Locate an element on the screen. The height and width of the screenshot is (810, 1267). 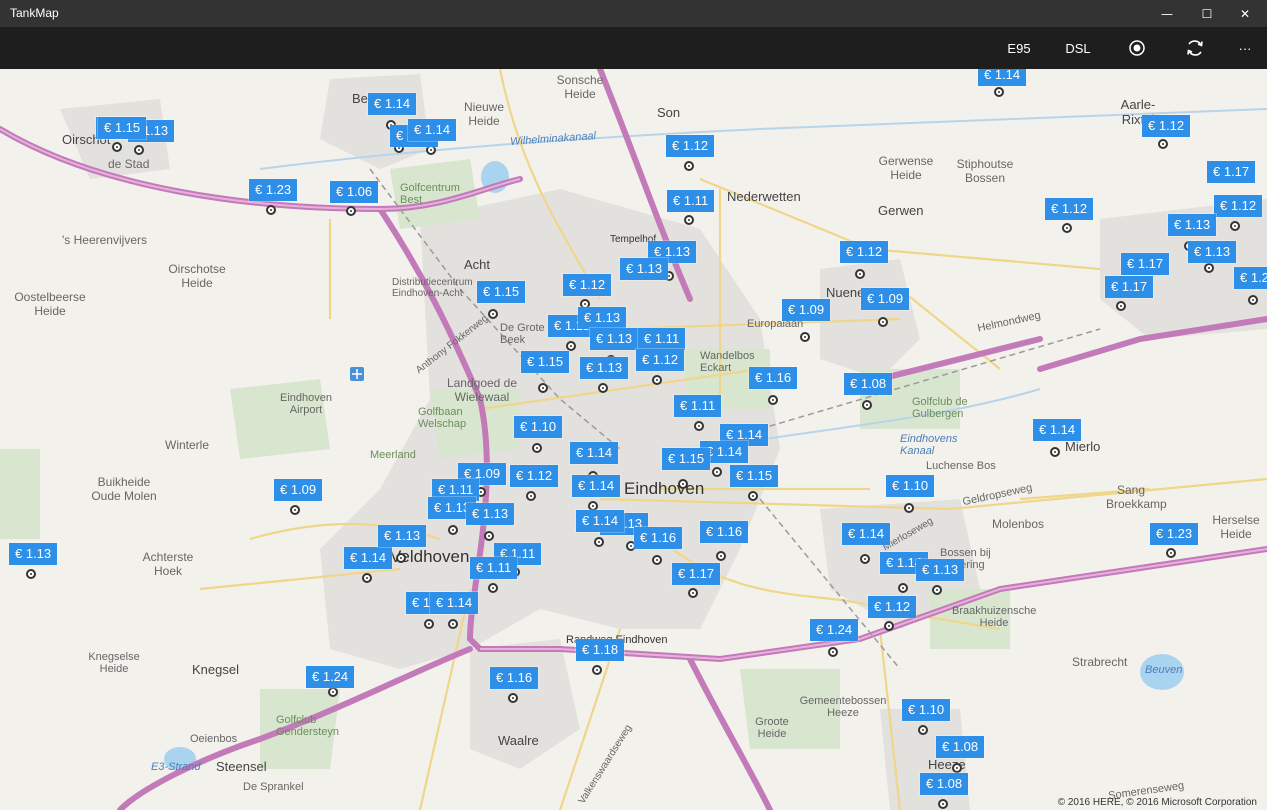
minimize-button: — is located at coordinates (1167, 13).